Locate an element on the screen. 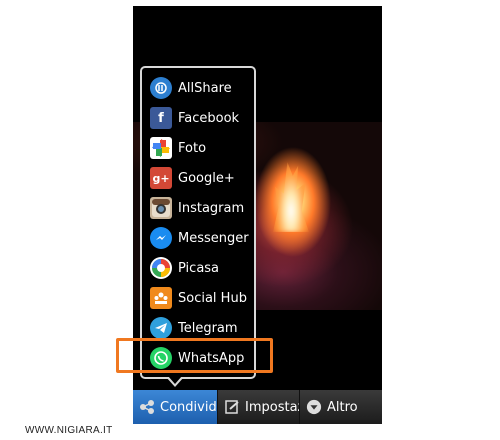  share-item-label: Facebook is located at coordinates (209, 118).